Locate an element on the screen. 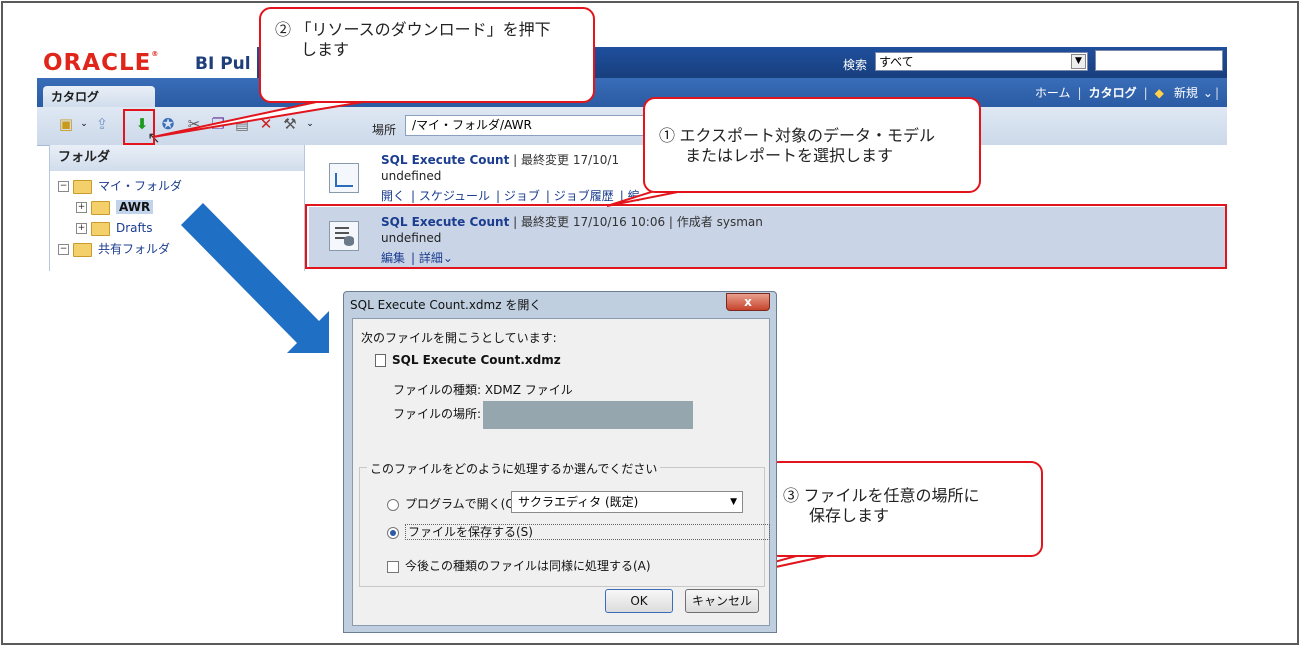  open-with-option: プログラムで開く(O): is located at coordinates (455, 503).